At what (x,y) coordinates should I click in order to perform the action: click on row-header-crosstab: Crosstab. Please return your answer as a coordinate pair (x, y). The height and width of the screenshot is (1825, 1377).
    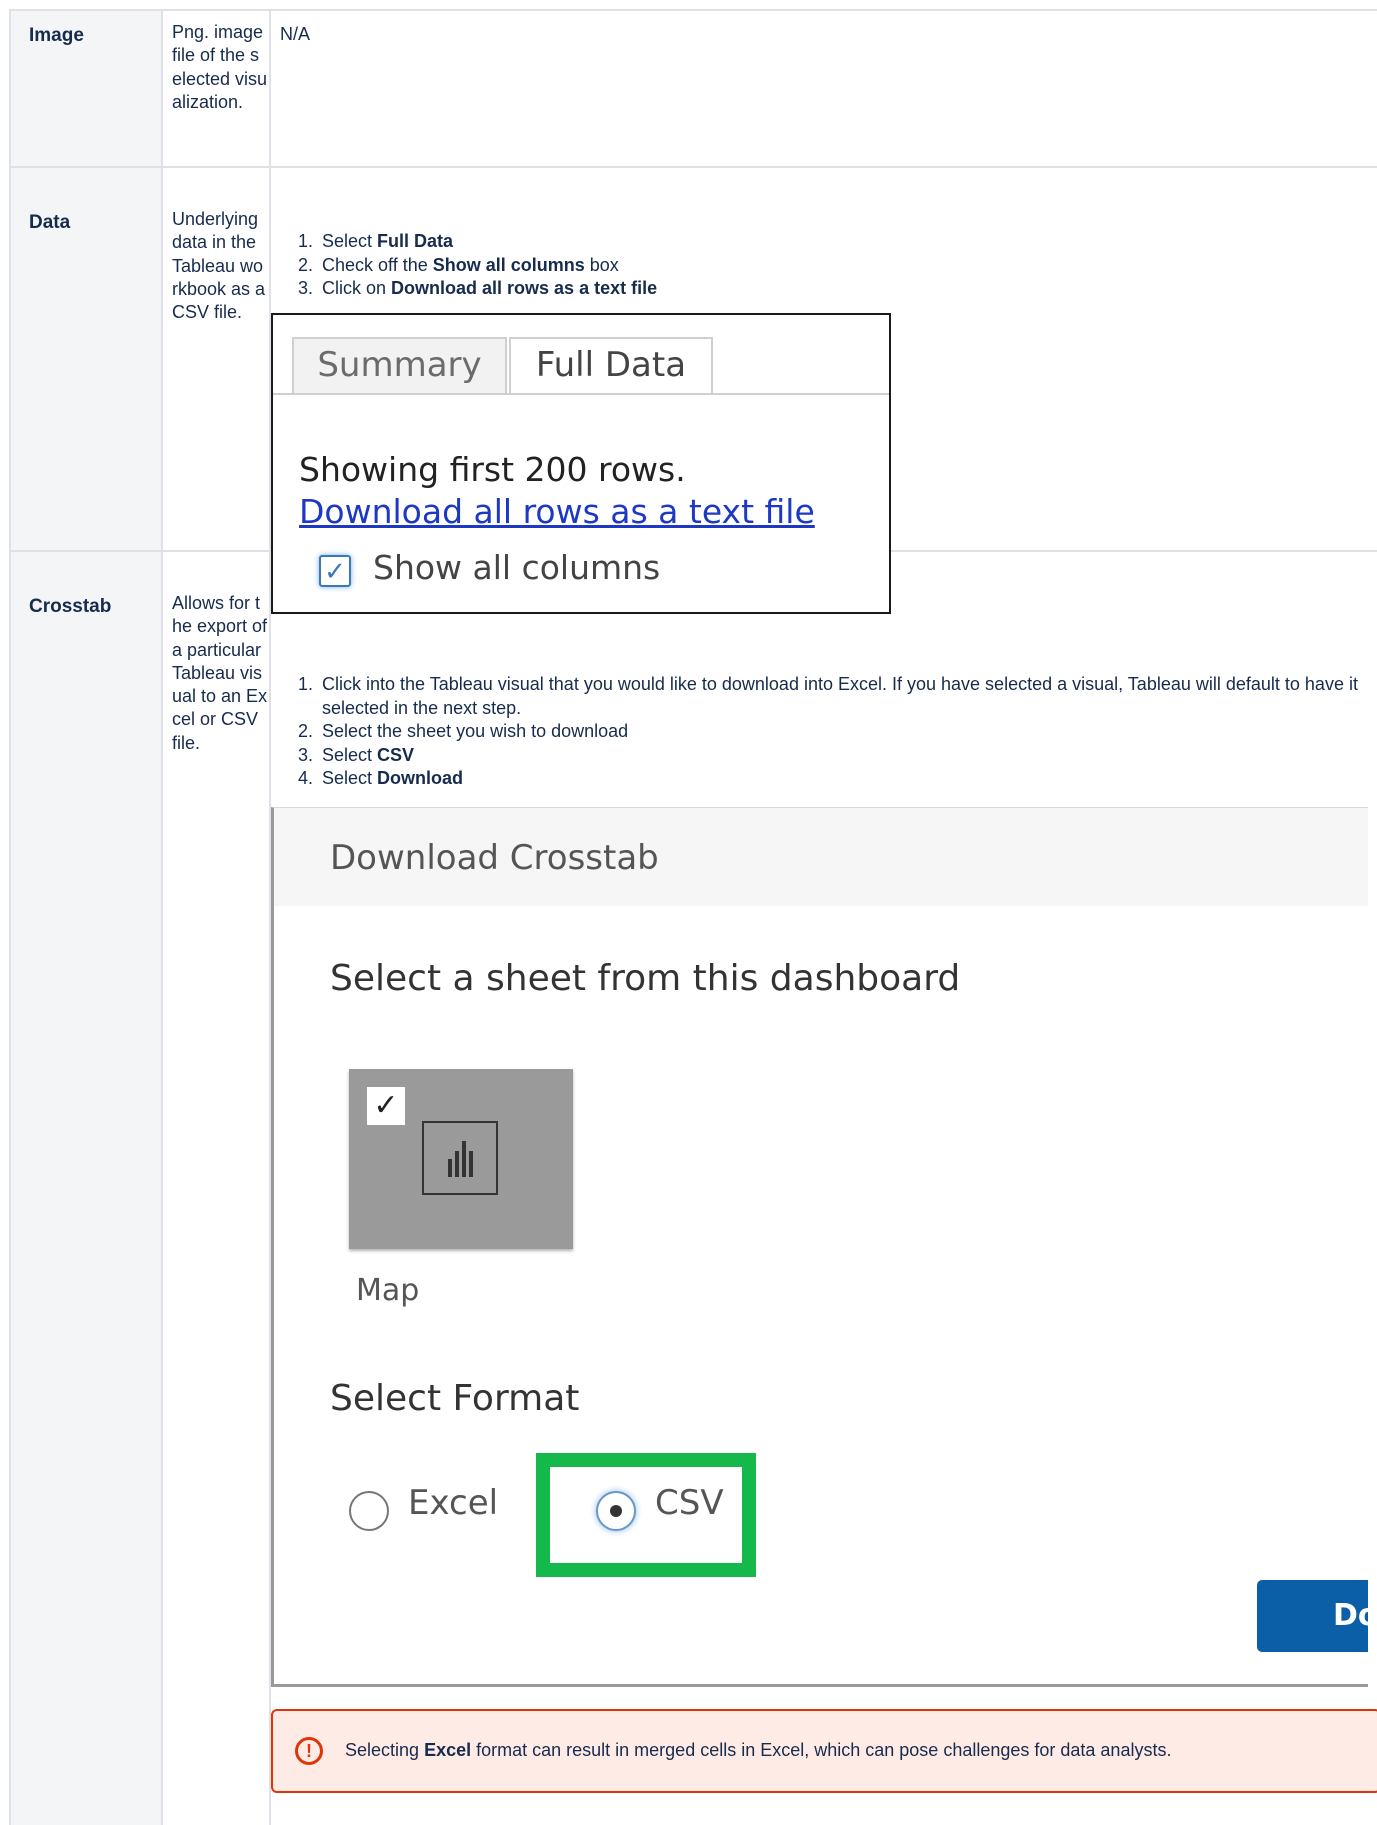
    Looking at the image, I should click on (70, 606).